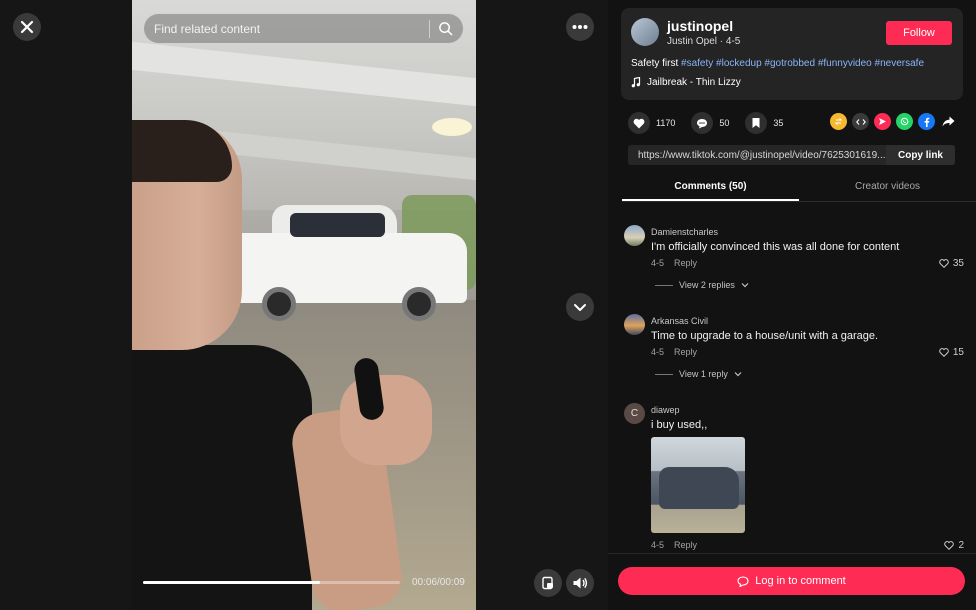 The height and width of the screenshot is (610, 976). I want to click on share-arrow-icon, so click(948, 121).